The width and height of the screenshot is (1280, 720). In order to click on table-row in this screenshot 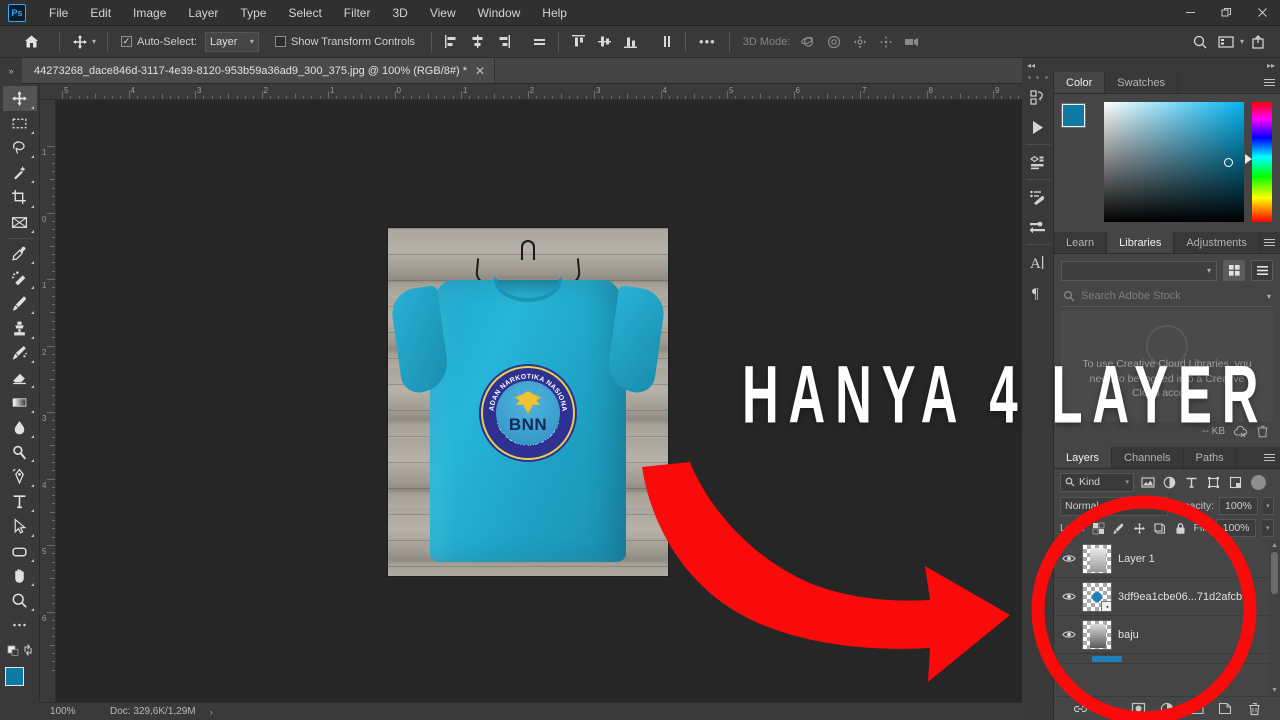, I will do `click(1167, 659)`.